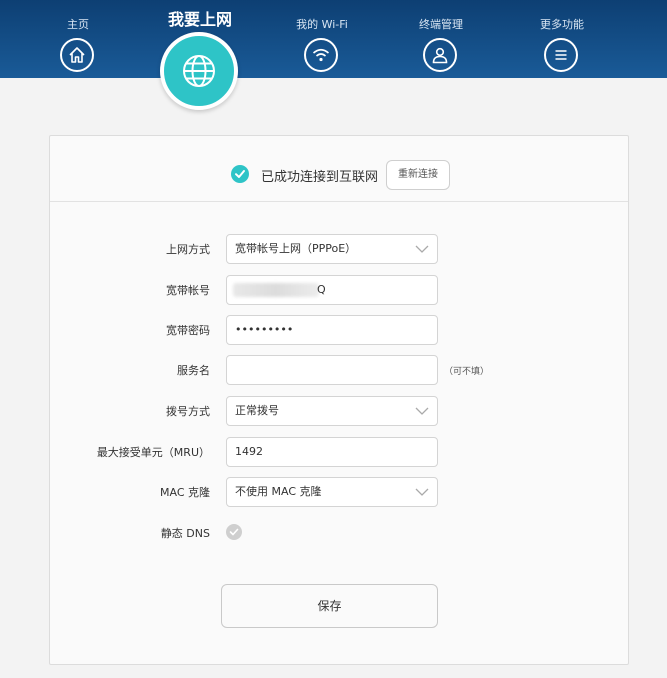  I want to click on mac-clone-value: 不使用 MAC 克隆, so click(278, 491).